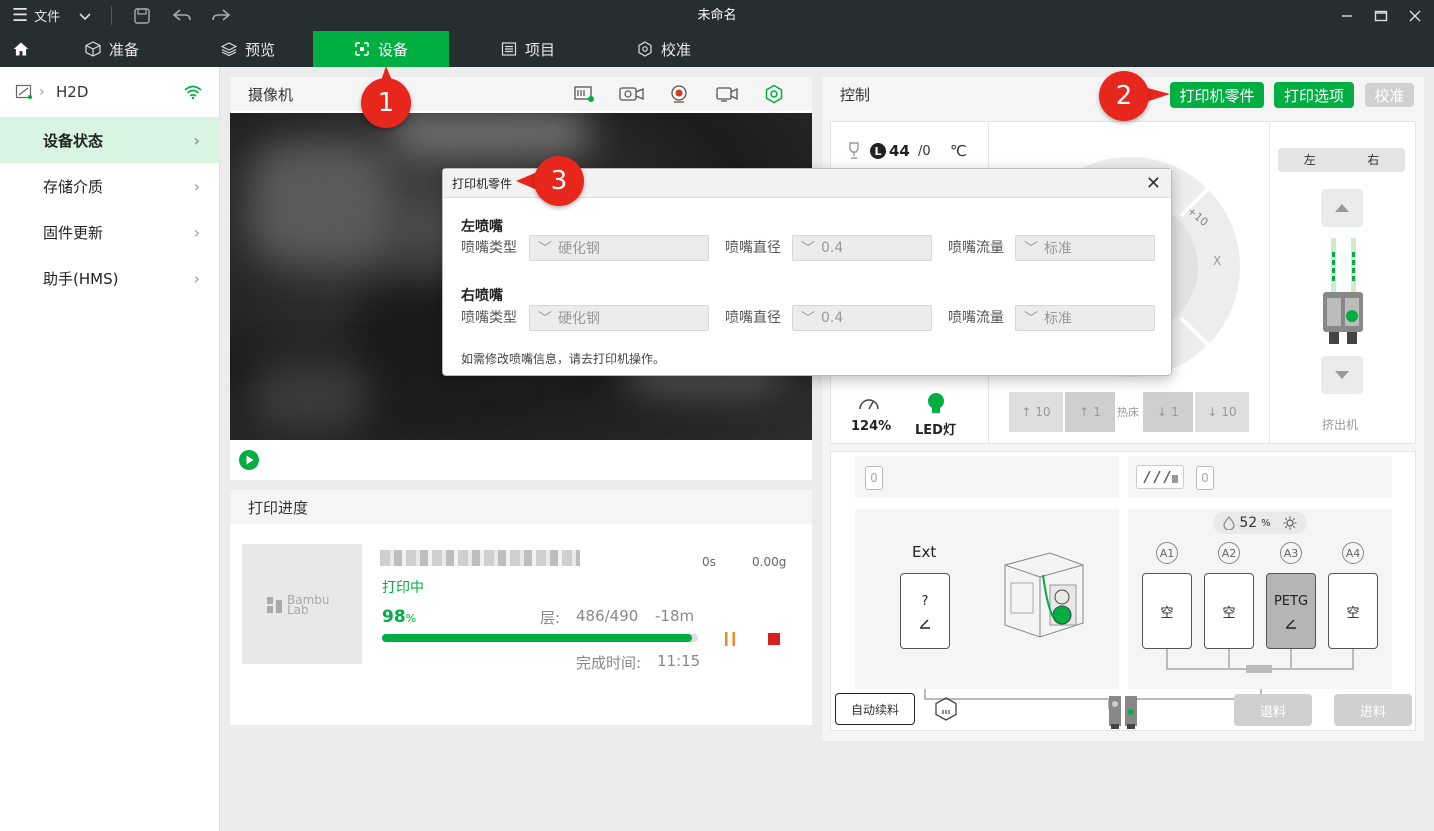  I want to click on file-menu-label: 文件, so click(47, 17).